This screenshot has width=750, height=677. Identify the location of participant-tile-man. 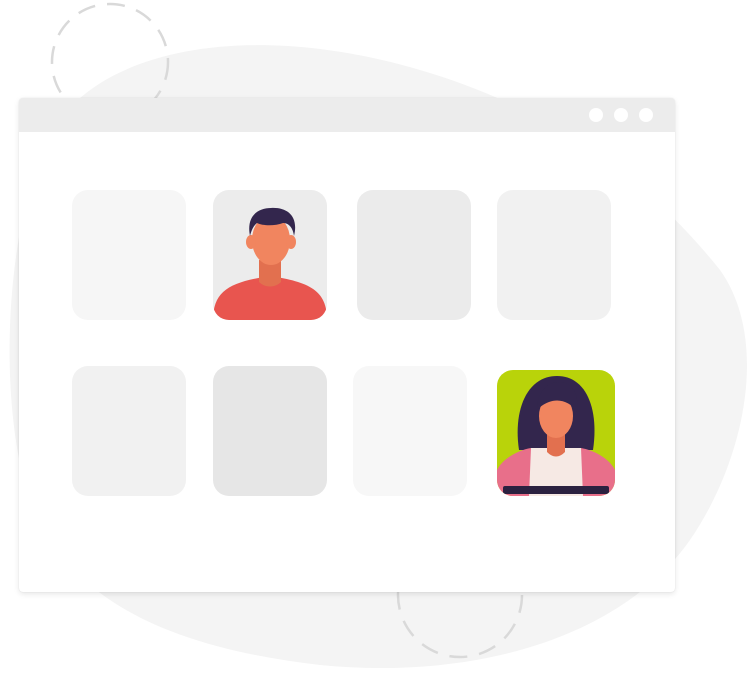
(270, 255).